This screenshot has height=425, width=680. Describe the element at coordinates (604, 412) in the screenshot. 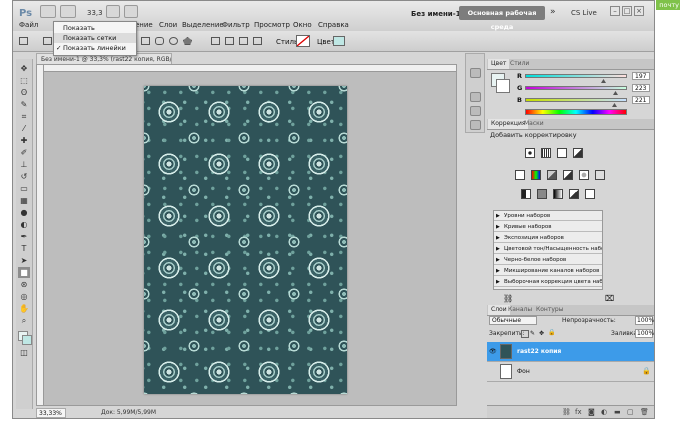

I see `new-adjustment-icon: ◐` at that location.